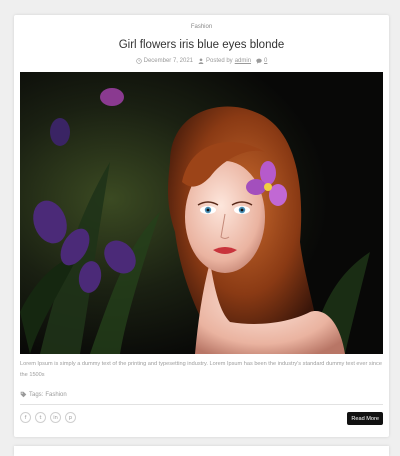 Image resolution: width=400 pixels, height=456 pixels. What do you see at coordinates (201, 27) in the screenshot?
I see `post-category: Fashion` at bounding box center [201, 27].